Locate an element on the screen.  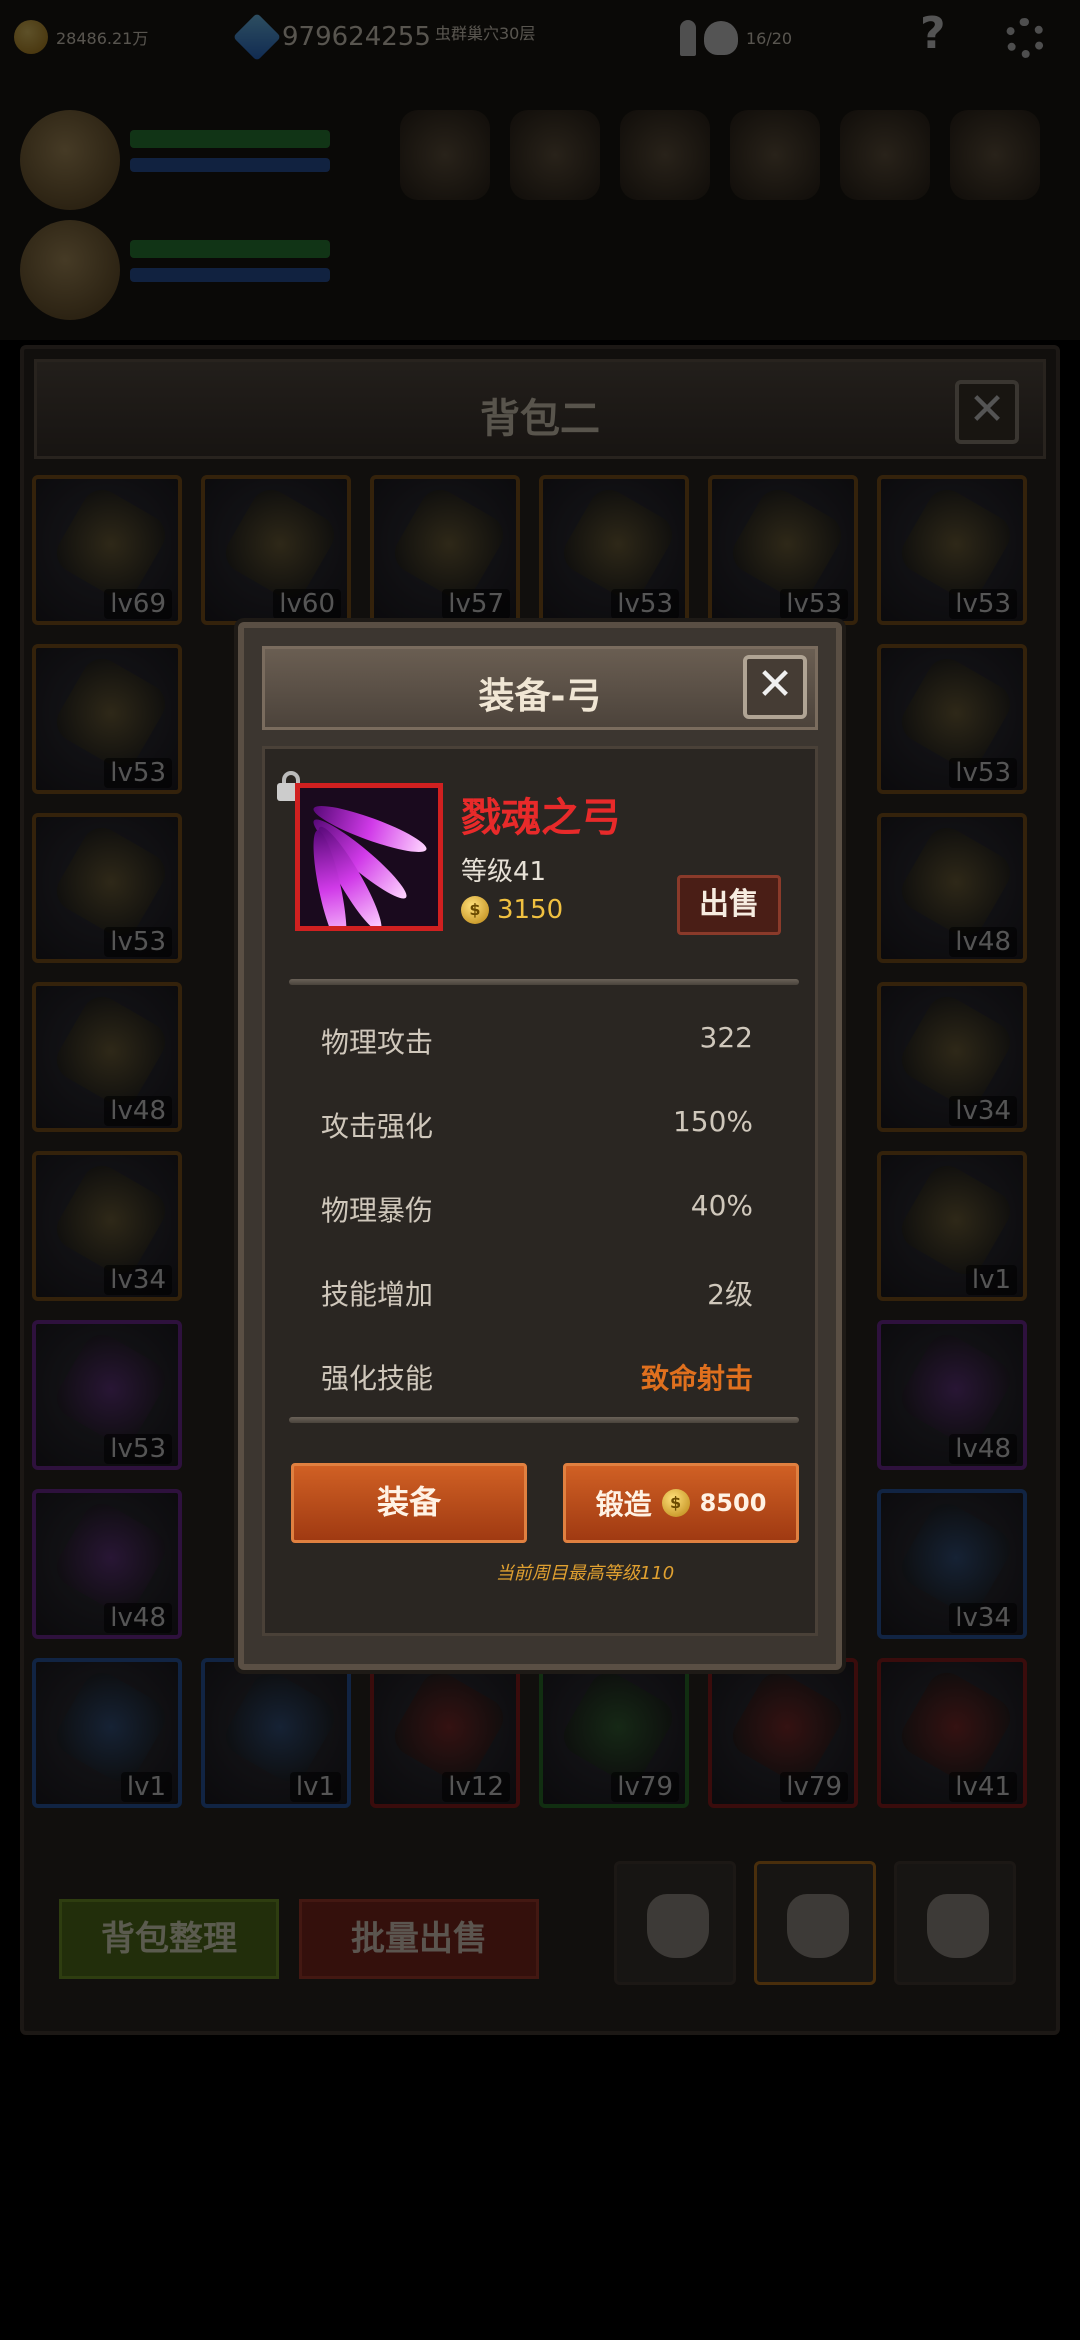
inventory-slot: lv60 is located at coordinates (276, 550).